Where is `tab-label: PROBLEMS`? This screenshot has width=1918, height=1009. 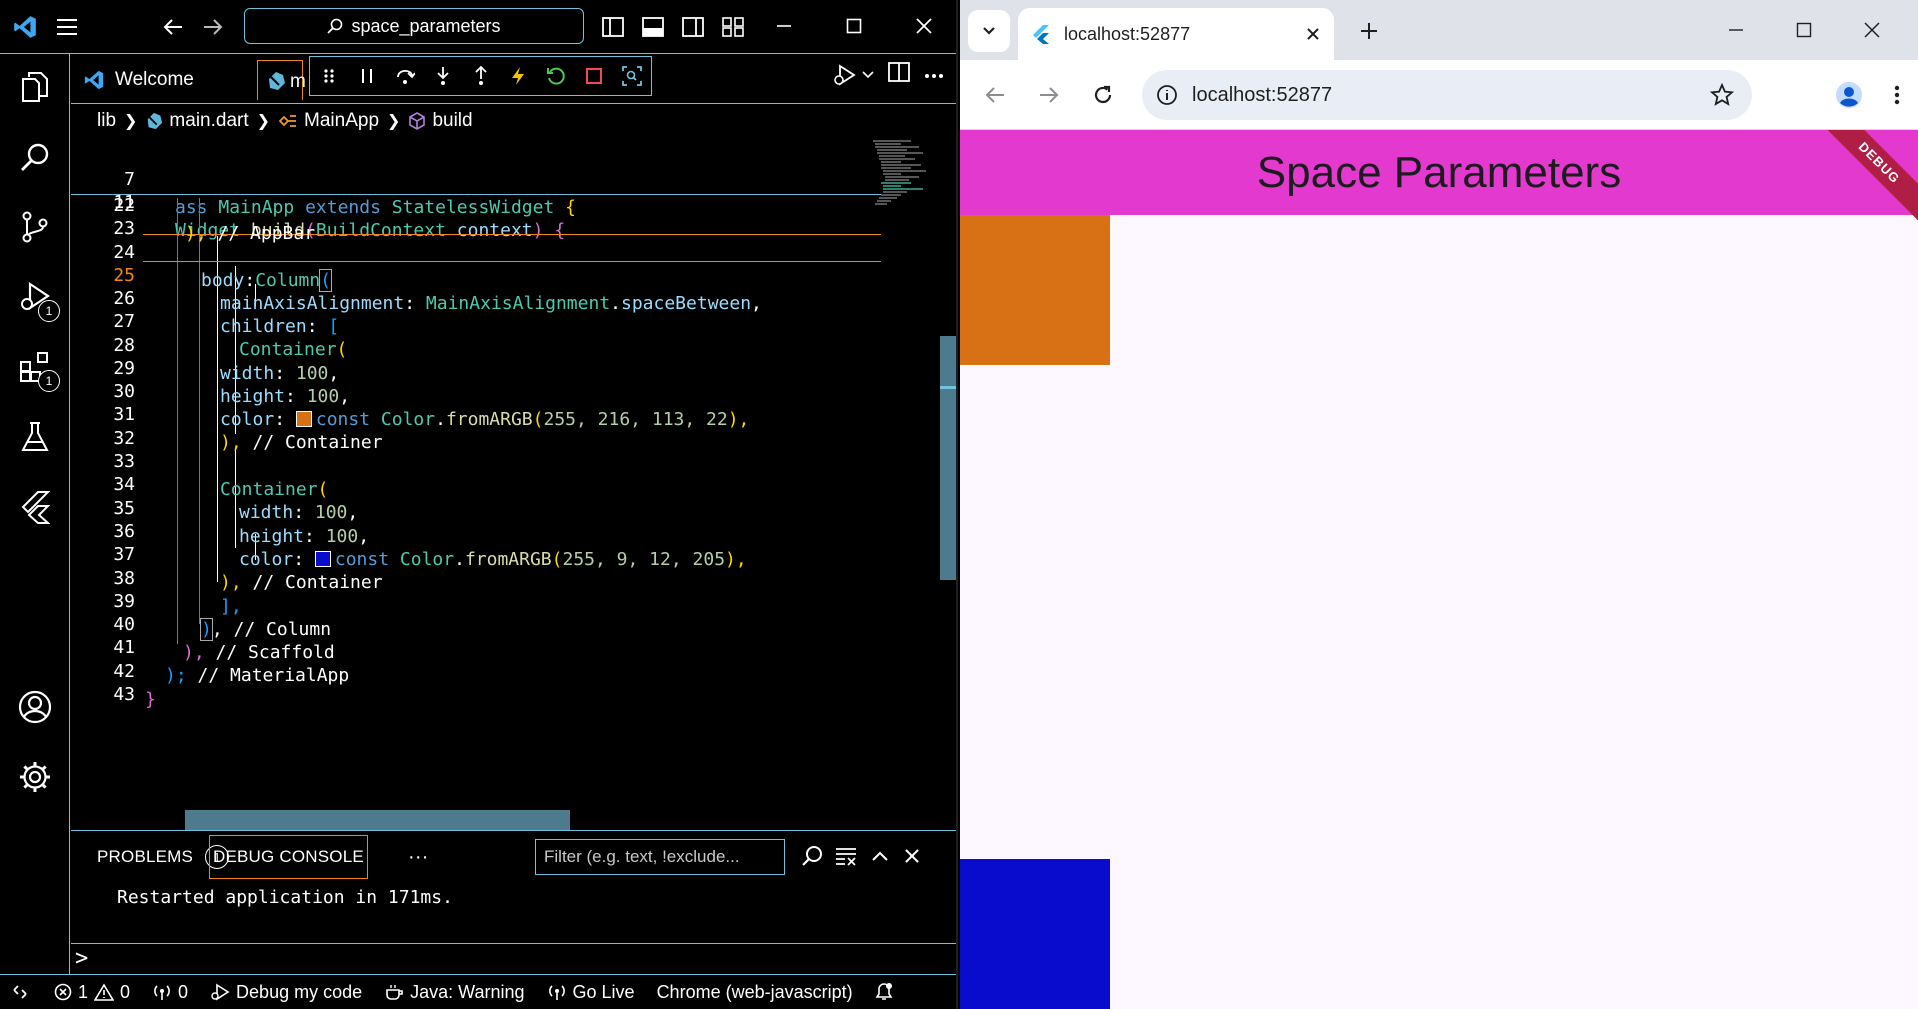 tab-label: PROBLEMS is located at coordinates (145, 856).